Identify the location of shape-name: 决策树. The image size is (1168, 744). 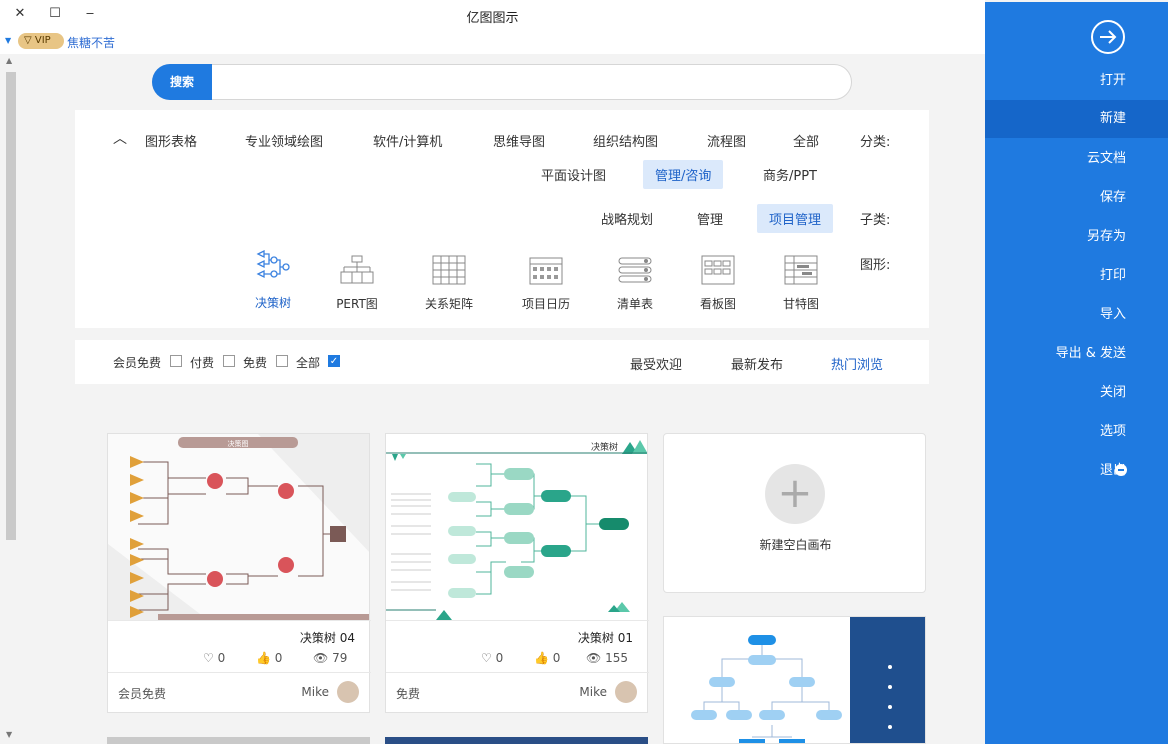
(272, 303).